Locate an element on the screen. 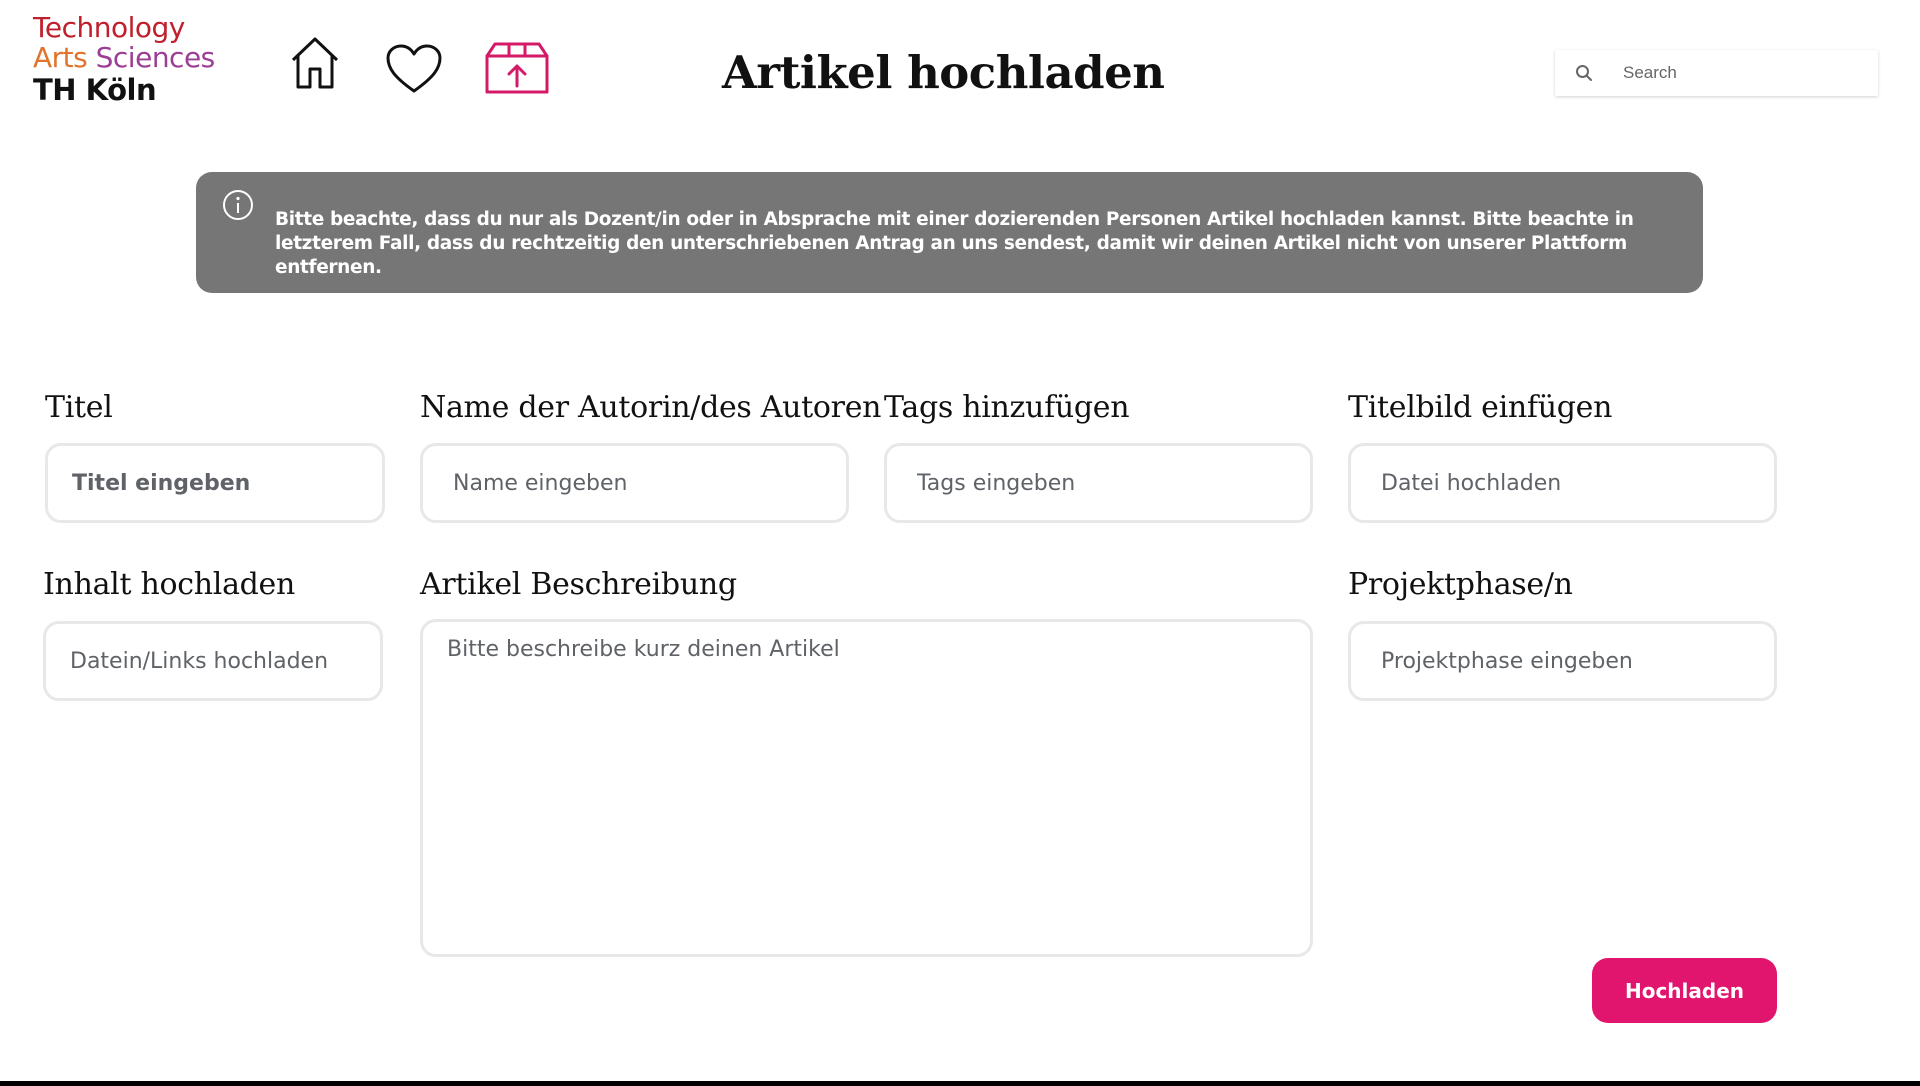 The image size is (1920, 1086). th-koeln-logo: Technology Arts Sciences TH Köln is located at coordinates (124, 59).